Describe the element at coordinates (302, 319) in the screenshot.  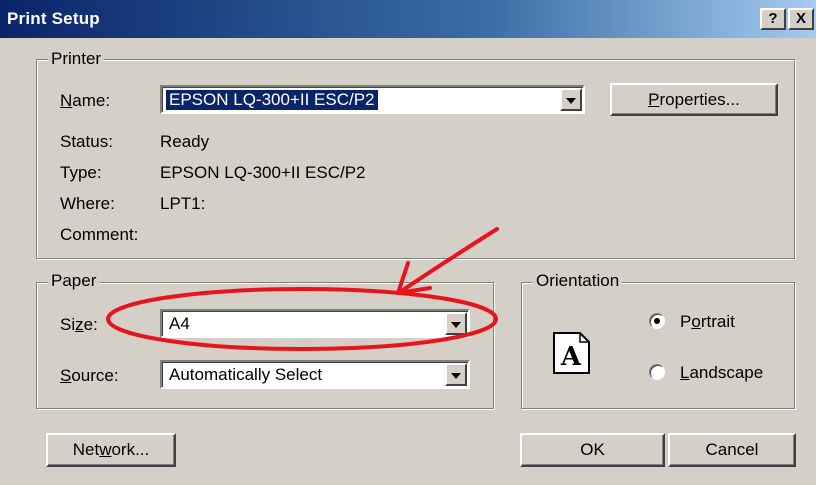
I see `highlight-ellipse` at that location.